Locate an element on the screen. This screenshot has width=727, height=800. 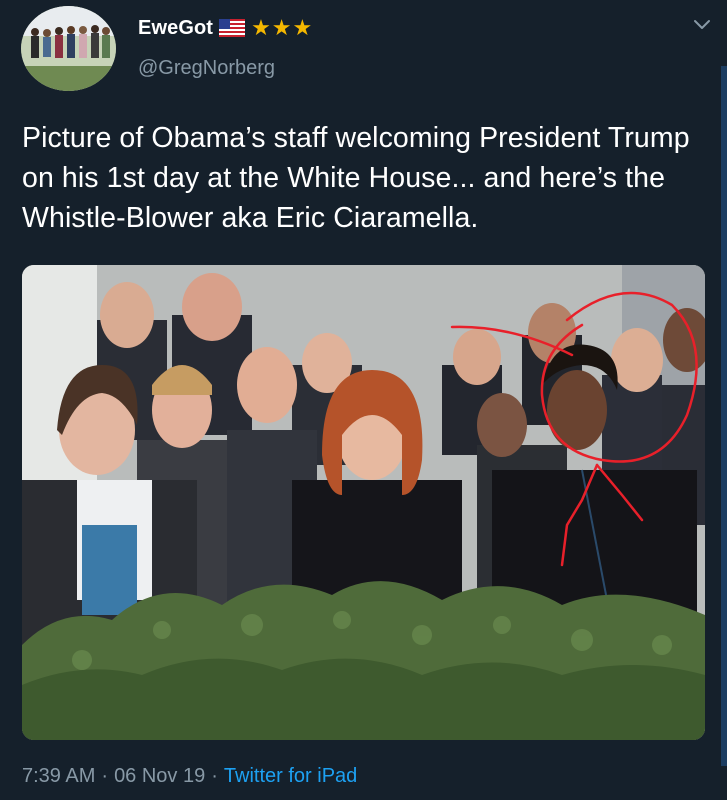
avatar is located at coordinates (68, 48).